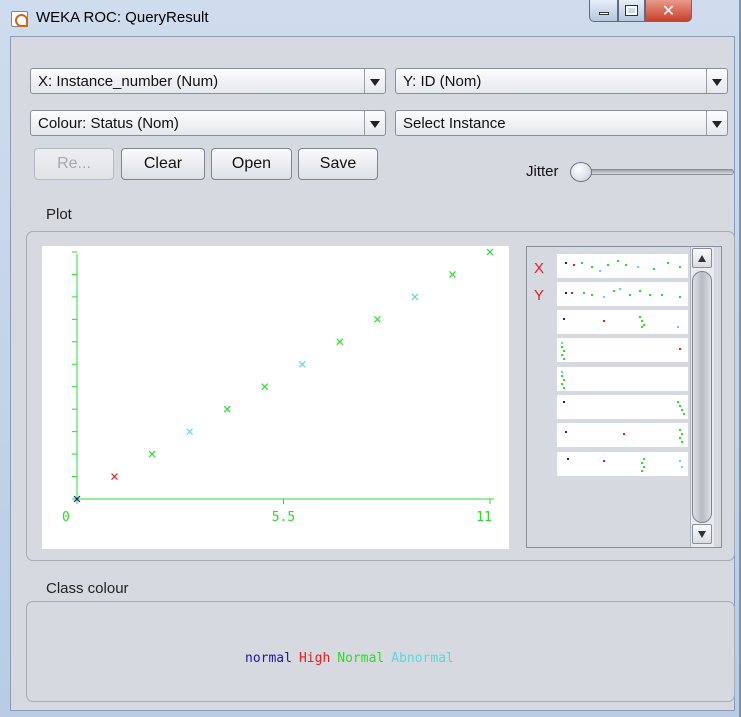  I want to click on attr-y-indicator: Y, so click(539, 295).